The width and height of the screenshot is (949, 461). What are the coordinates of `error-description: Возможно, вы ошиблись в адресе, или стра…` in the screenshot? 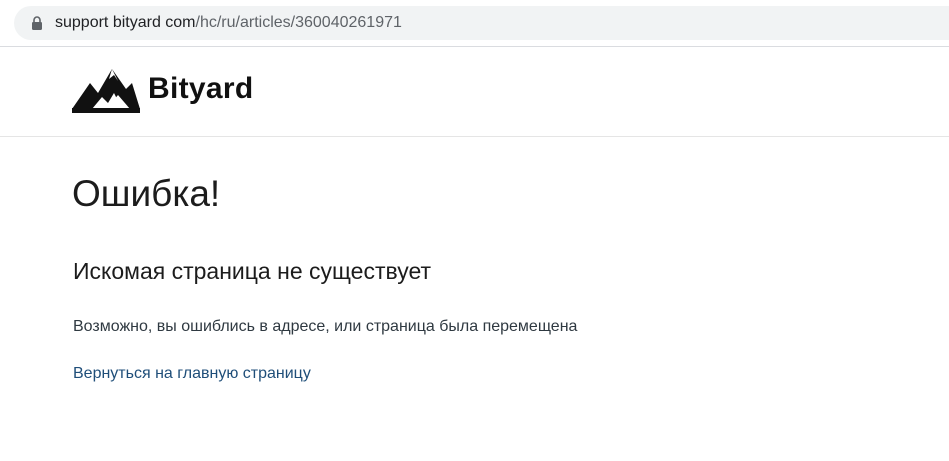 It's located at (325, 326).